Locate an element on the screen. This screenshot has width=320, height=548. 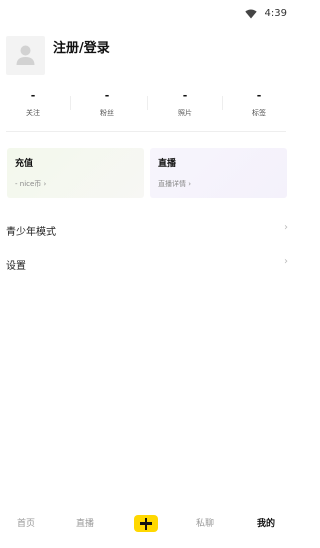
menu-item-settings: 设置 › is located at coordinates (148, 264).